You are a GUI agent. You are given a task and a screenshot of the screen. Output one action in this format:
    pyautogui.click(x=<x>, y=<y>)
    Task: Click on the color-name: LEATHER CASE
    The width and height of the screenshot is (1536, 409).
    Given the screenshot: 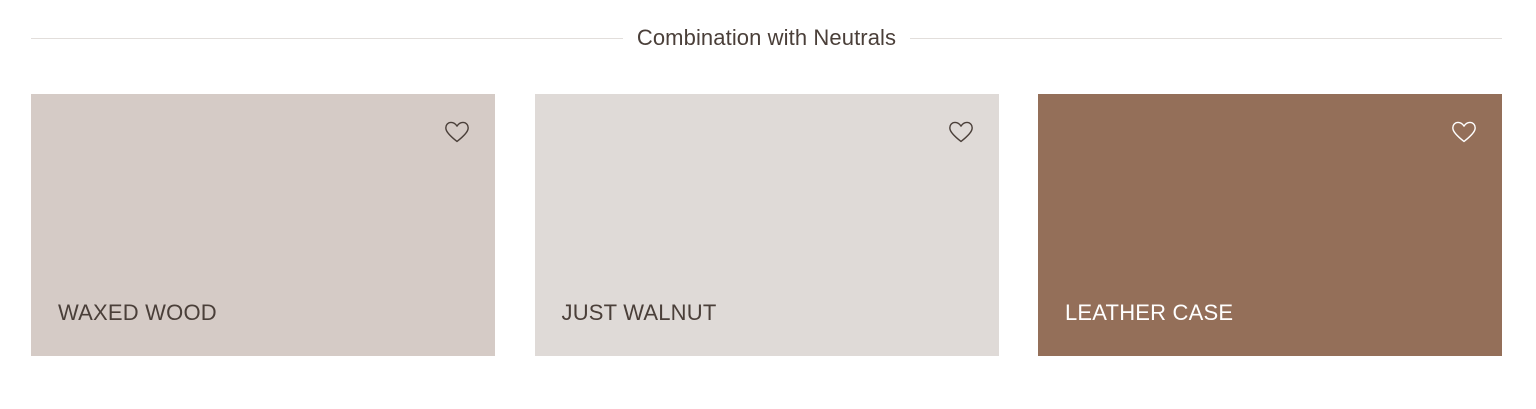 What is the action you would take?
    pyautogui.click(x=1149, y=312)
    